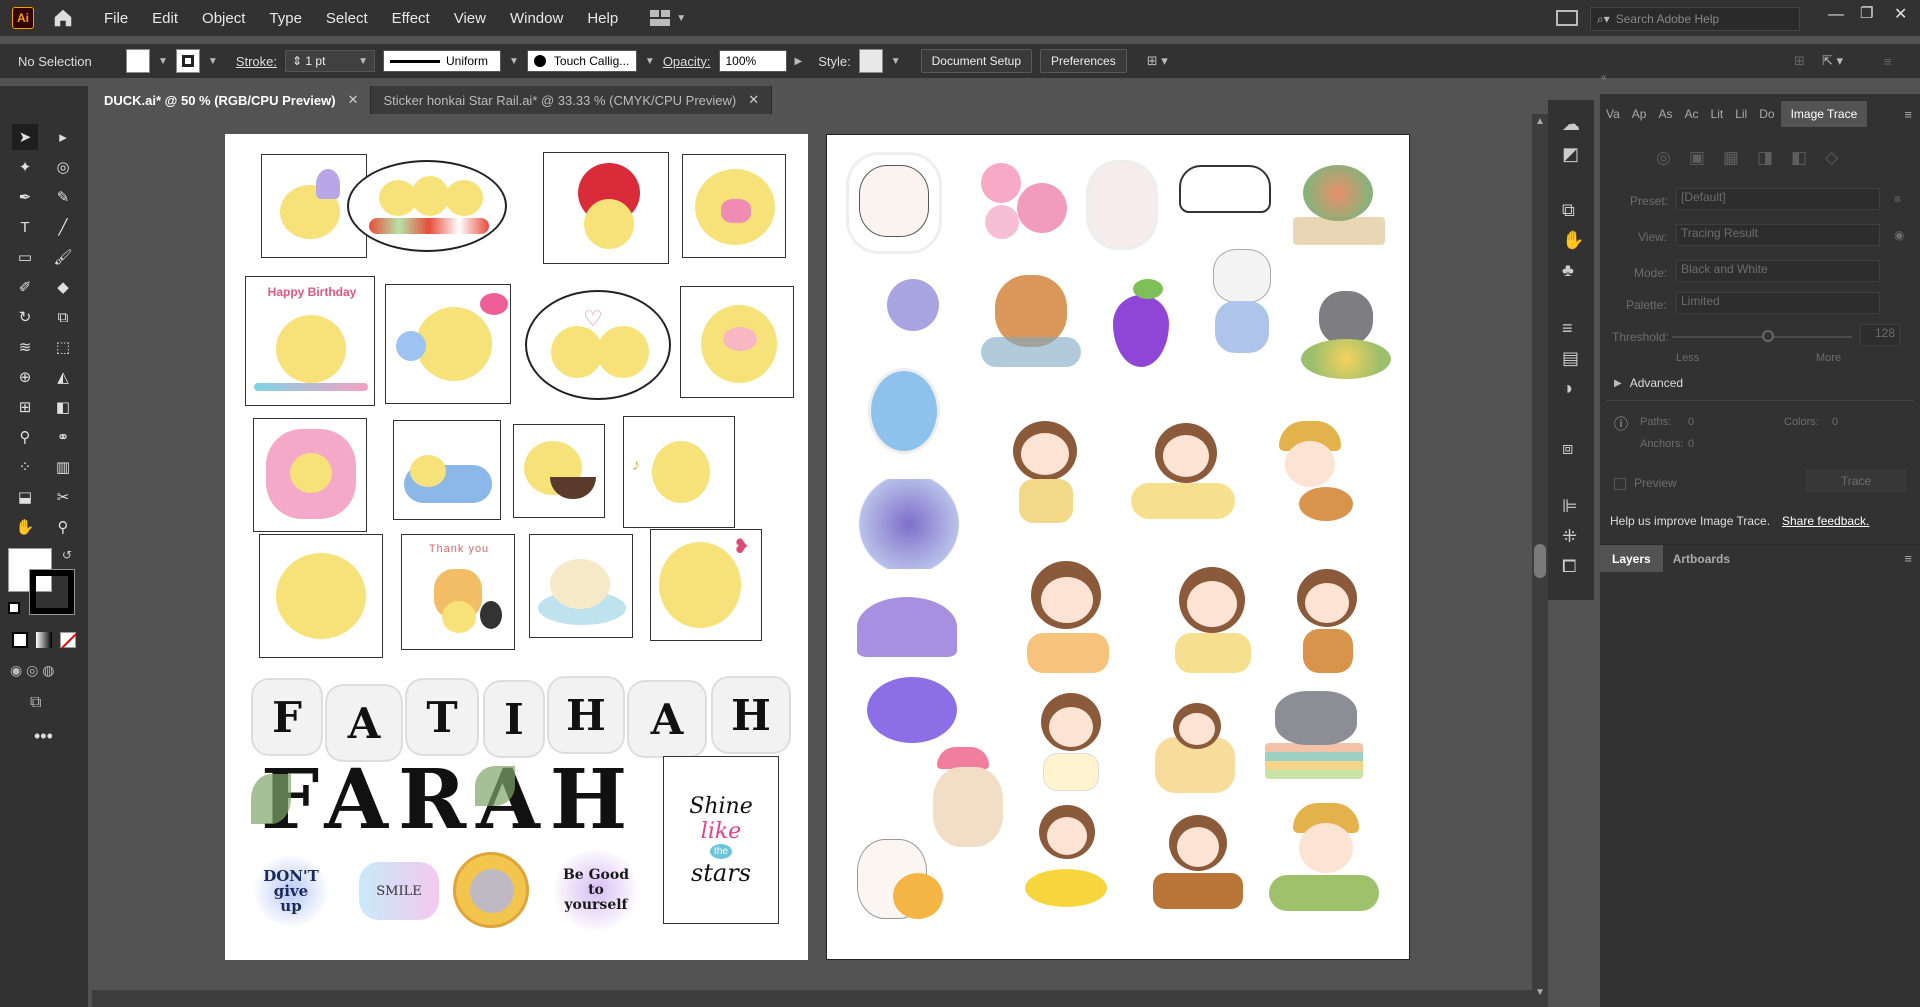 The height and width of the screenshot is (1007, 1920). Describe the element at coordinates (25, 137) in the screenshot. I see `selection-tool-icon: ➤` at that location.